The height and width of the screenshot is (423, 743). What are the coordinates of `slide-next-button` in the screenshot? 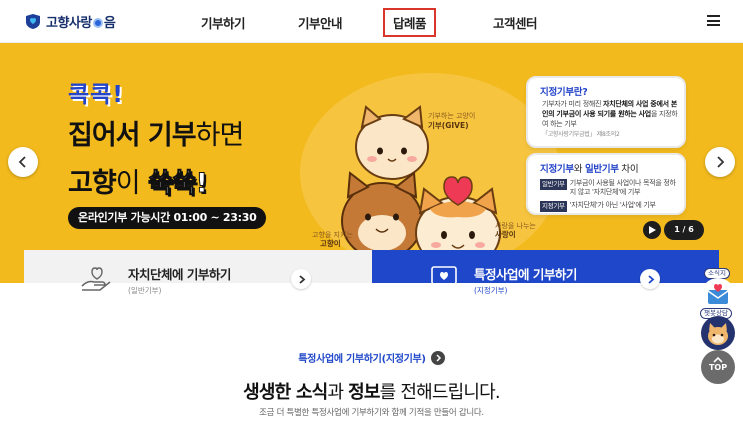 It's located at (720, 162).